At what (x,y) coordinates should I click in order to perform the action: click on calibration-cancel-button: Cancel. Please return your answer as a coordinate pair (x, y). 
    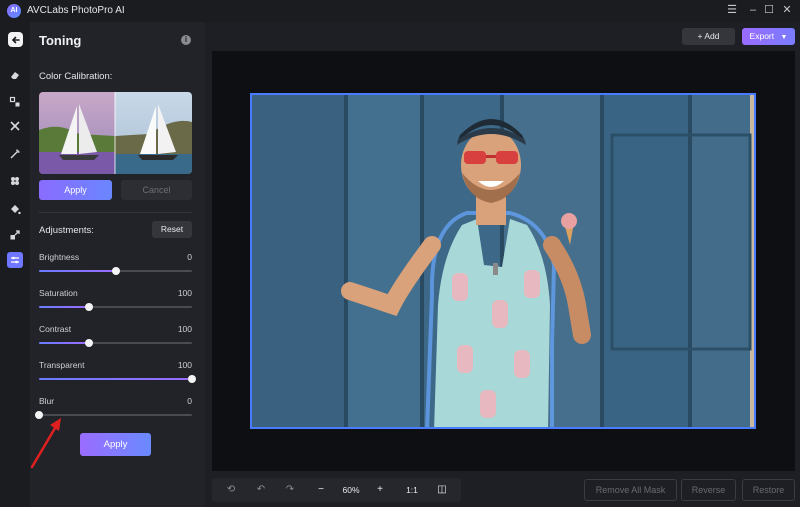
    Looking at the image, I should click on (156, 190).